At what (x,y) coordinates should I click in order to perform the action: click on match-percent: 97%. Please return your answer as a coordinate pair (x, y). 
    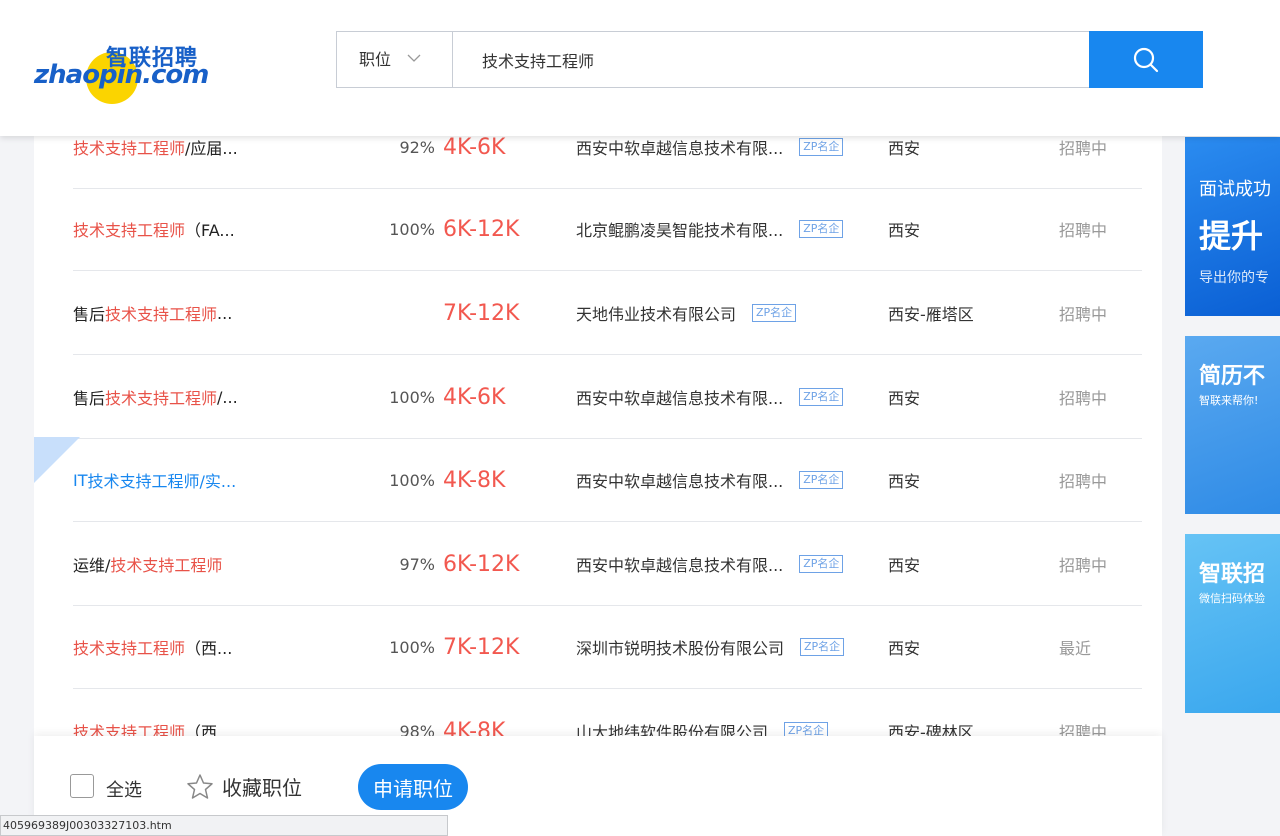
    Looking at the image, I should click on (417, 564).